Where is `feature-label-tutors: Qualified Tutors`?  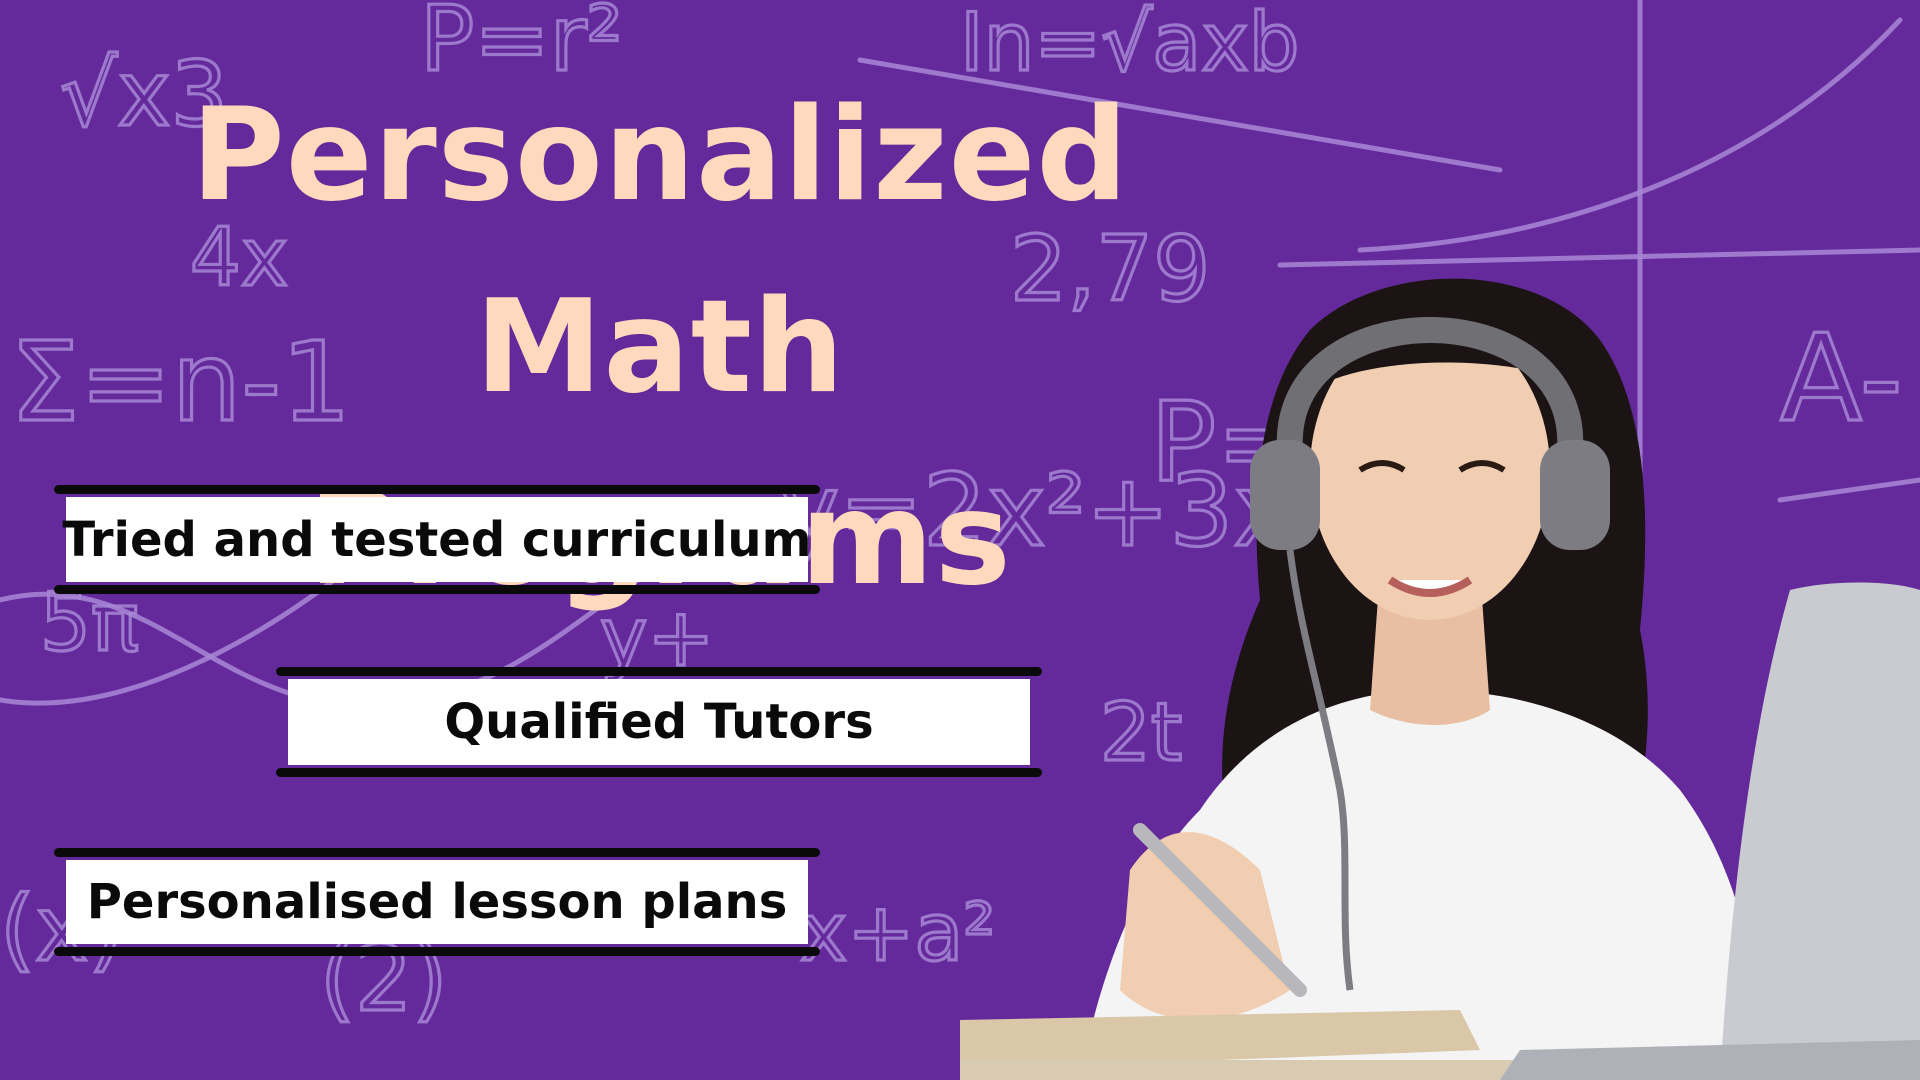
feature-label-tutors: Qualified Tutors is located at coordinates (659, 722).